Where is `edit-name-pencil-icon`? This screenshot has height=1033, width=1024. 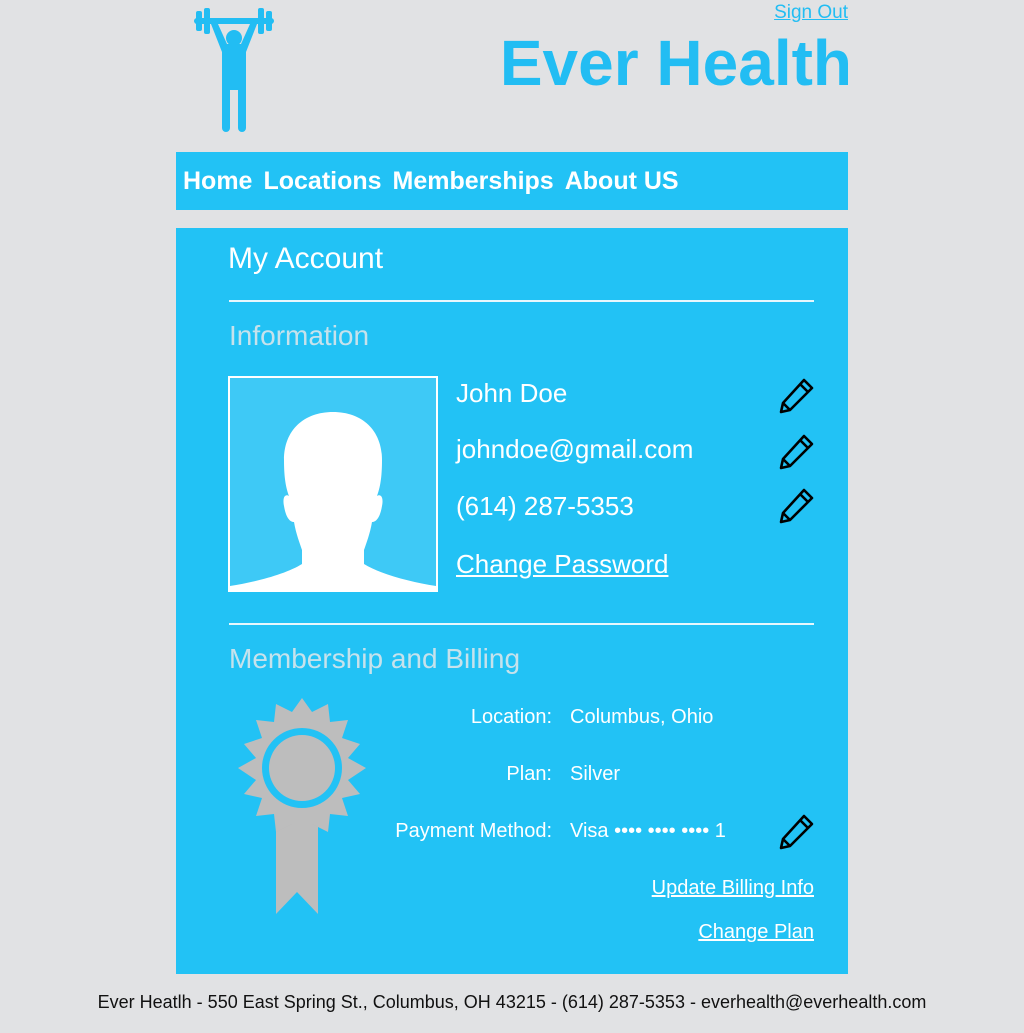 edit-name-pencil-icon is located at coordinates (797, 395).